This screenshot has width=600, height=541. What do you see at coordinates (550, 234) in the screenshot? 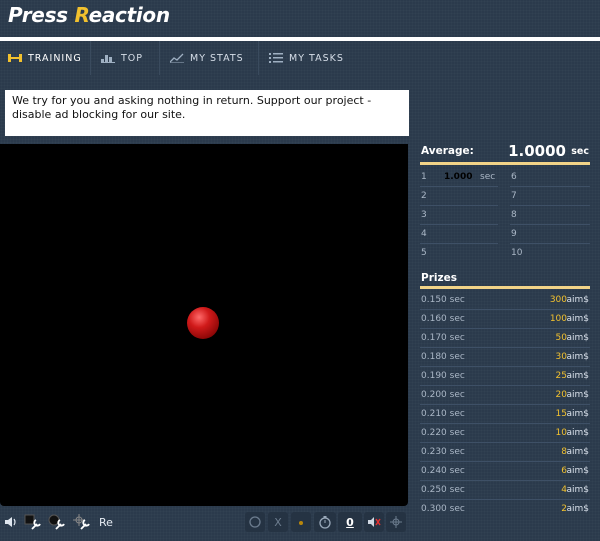
I see `attempt-row: 9` at bounding box center [550, 234].